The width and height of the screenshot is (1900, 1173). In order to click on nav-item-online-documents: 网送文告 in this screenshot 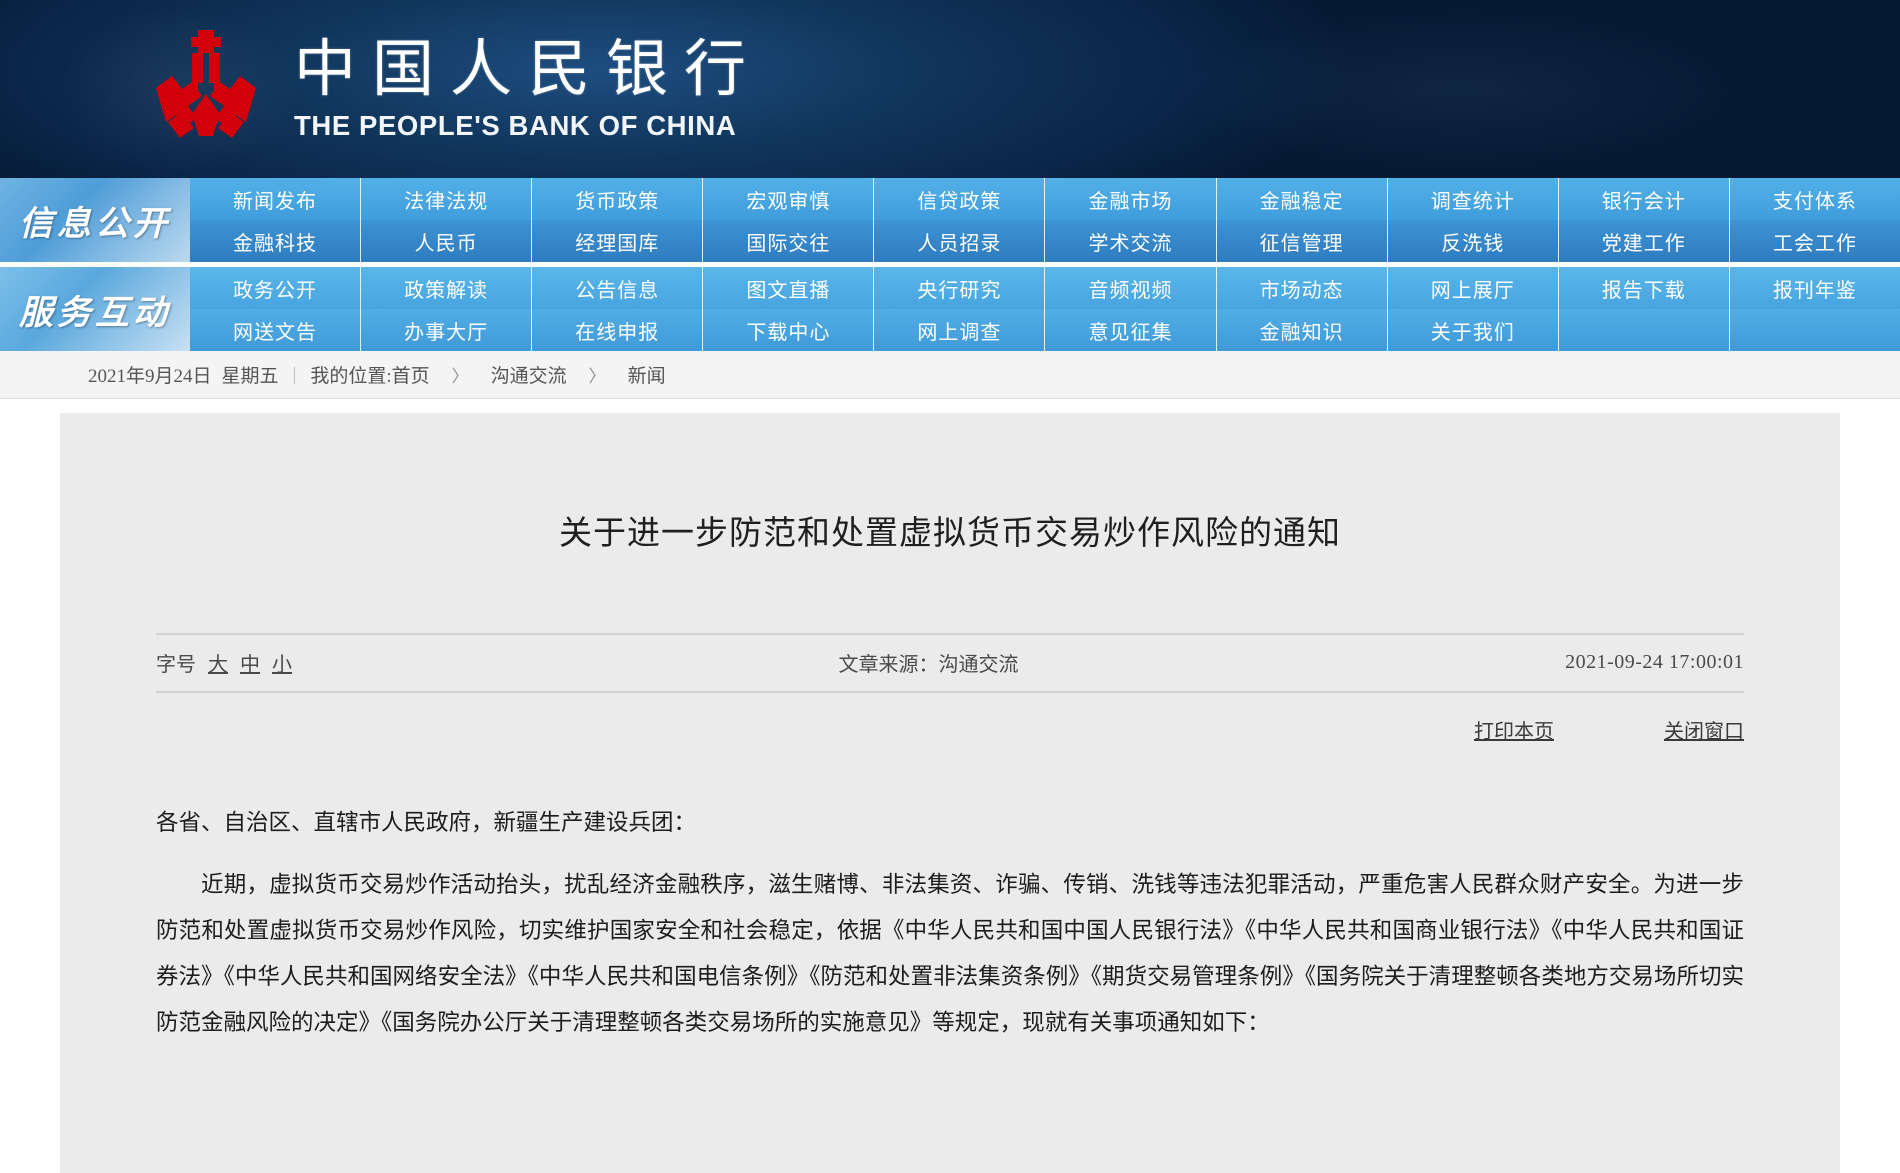, I will do `click(276, 330)`.